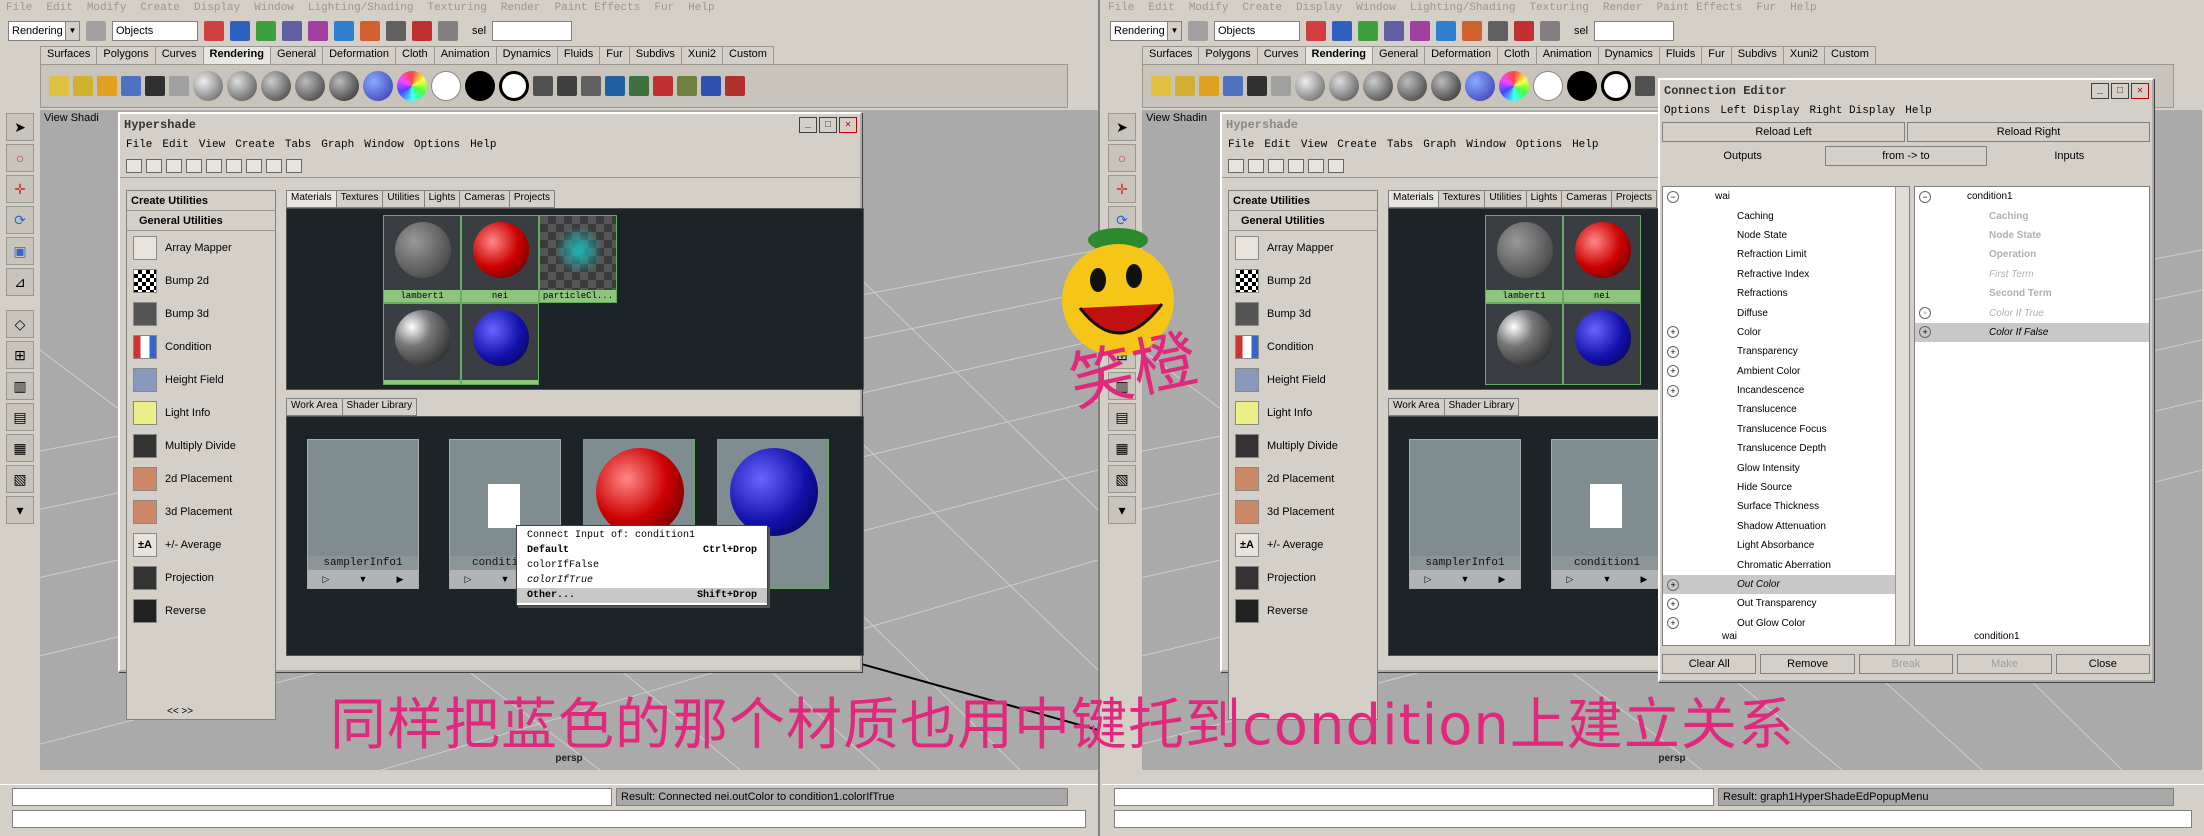 This screenshot has width=2204, height=836. What do you see at coordinates (642, 565) in the screenshot?
I see `context-item-color-if-false: colorIfFalse` at bounding box center [642, 565].